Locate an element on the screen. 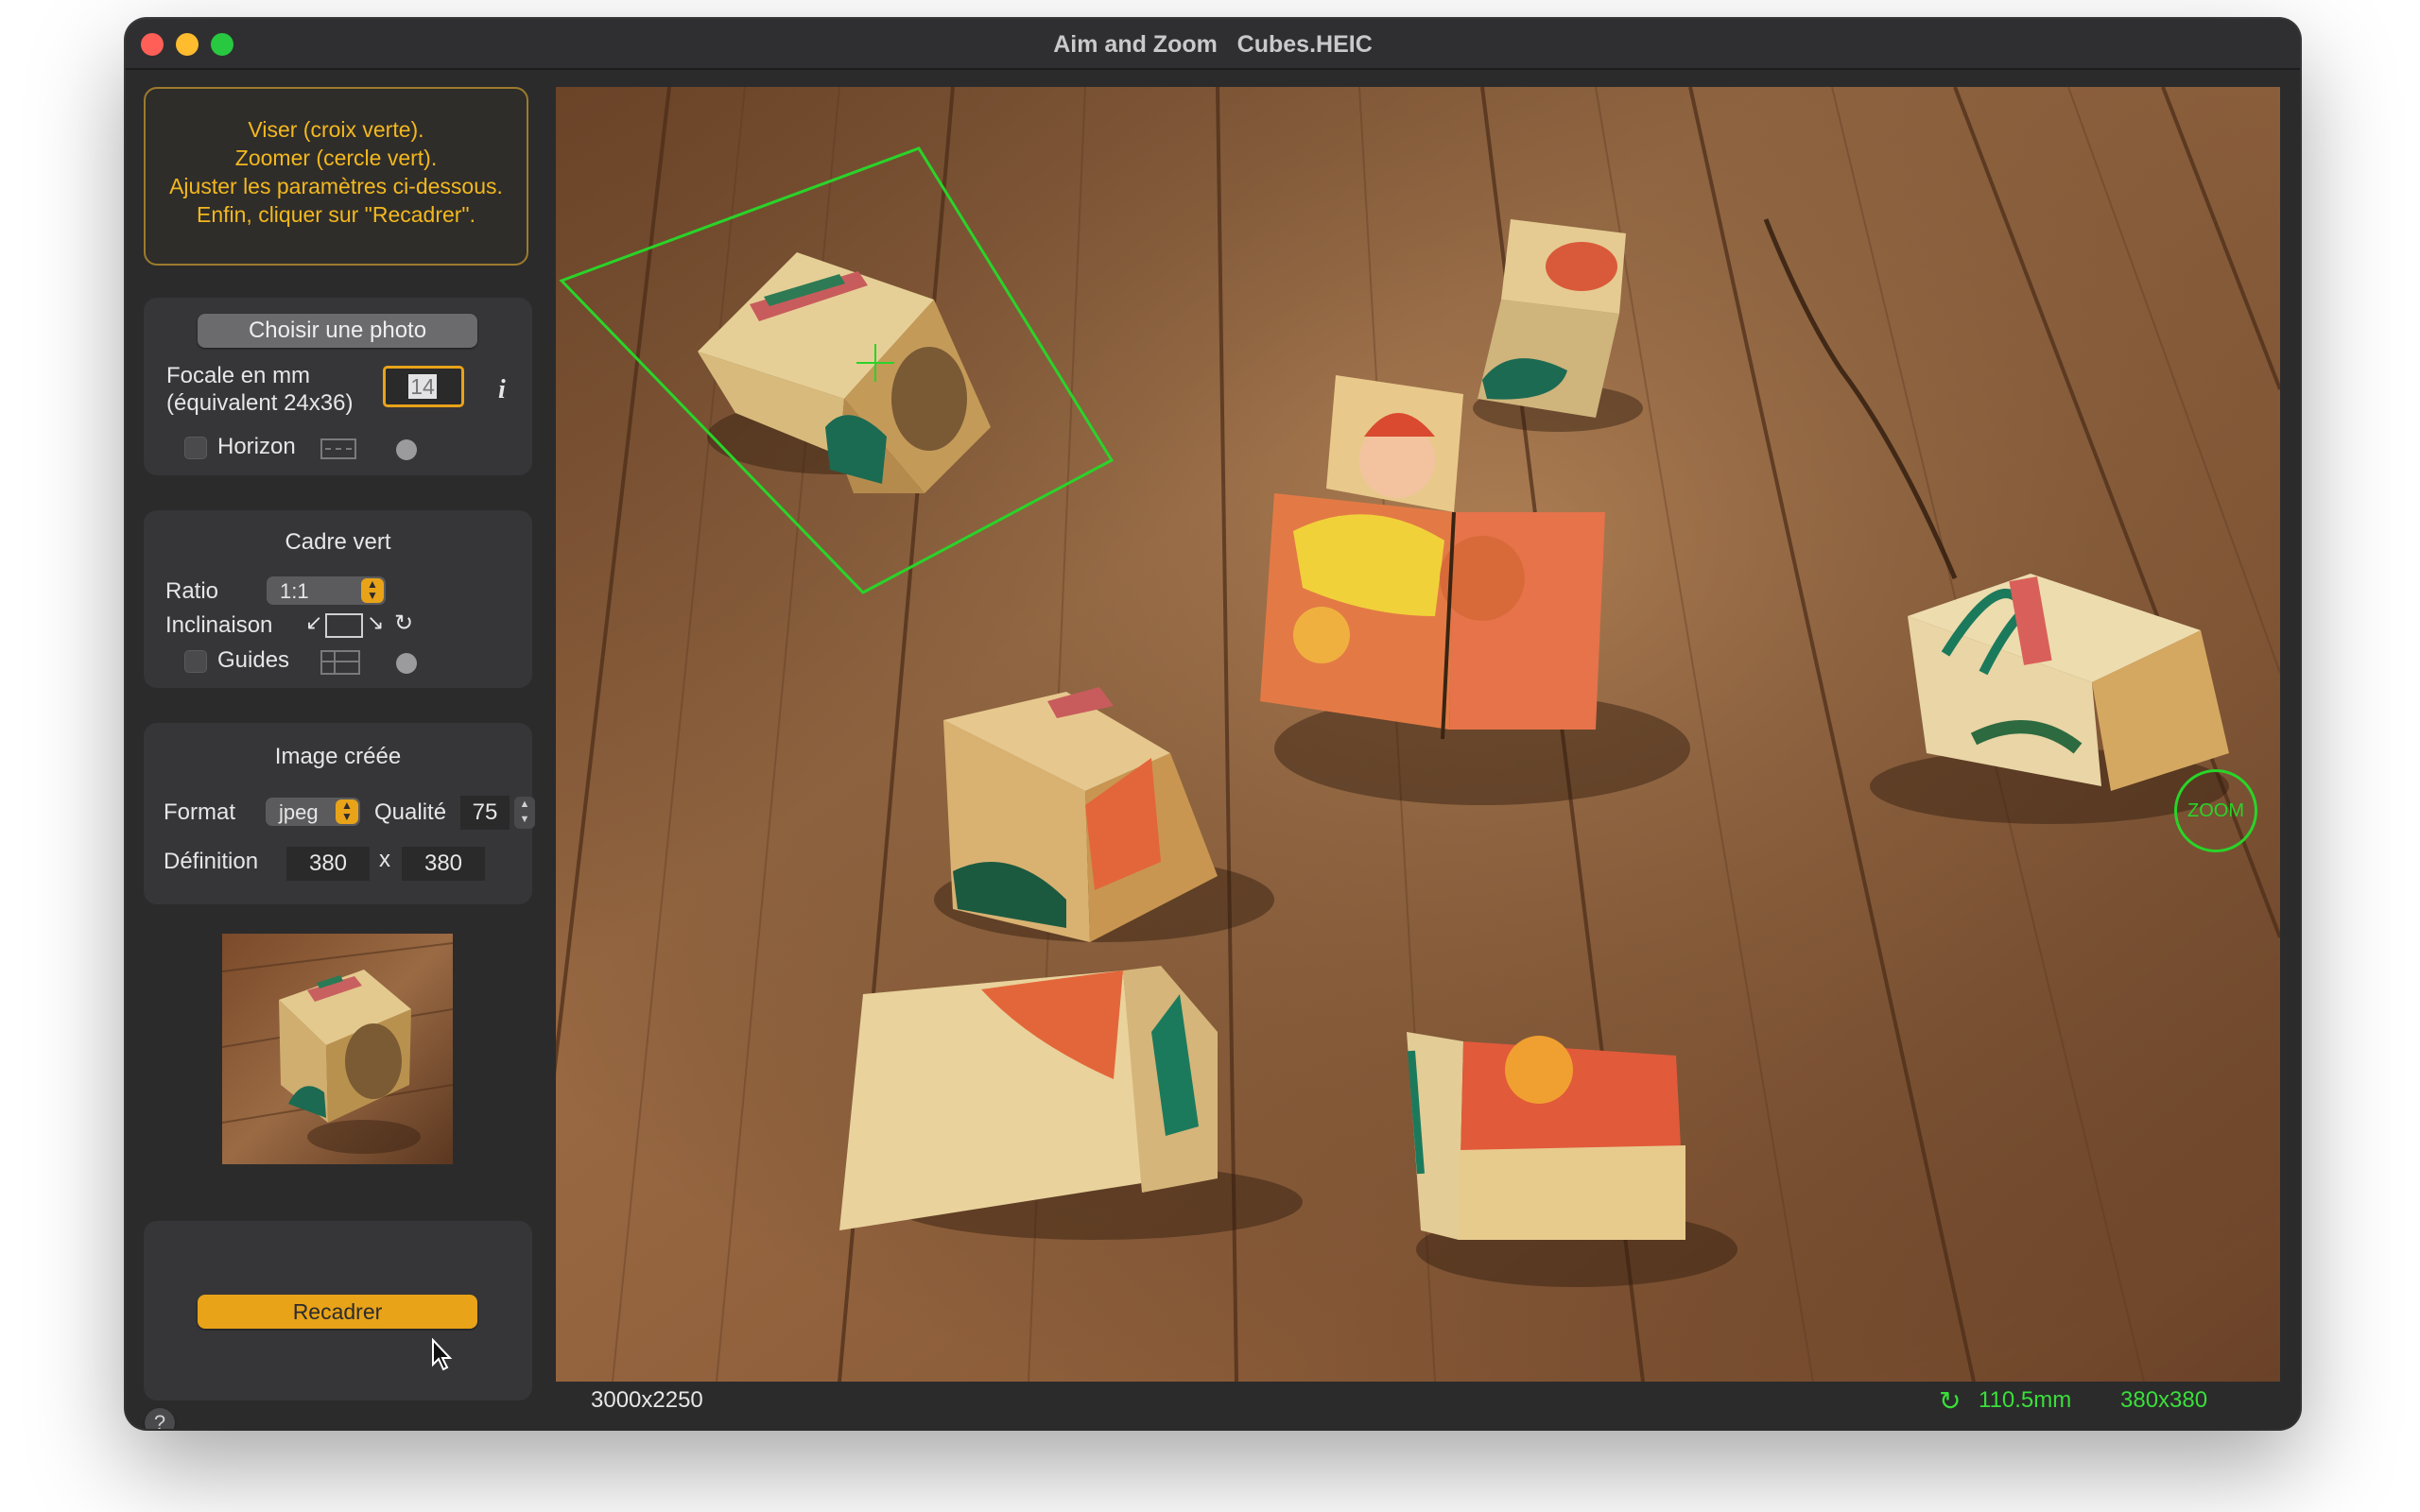  frame-rectangle-icon is located at coordinates (344, 625).